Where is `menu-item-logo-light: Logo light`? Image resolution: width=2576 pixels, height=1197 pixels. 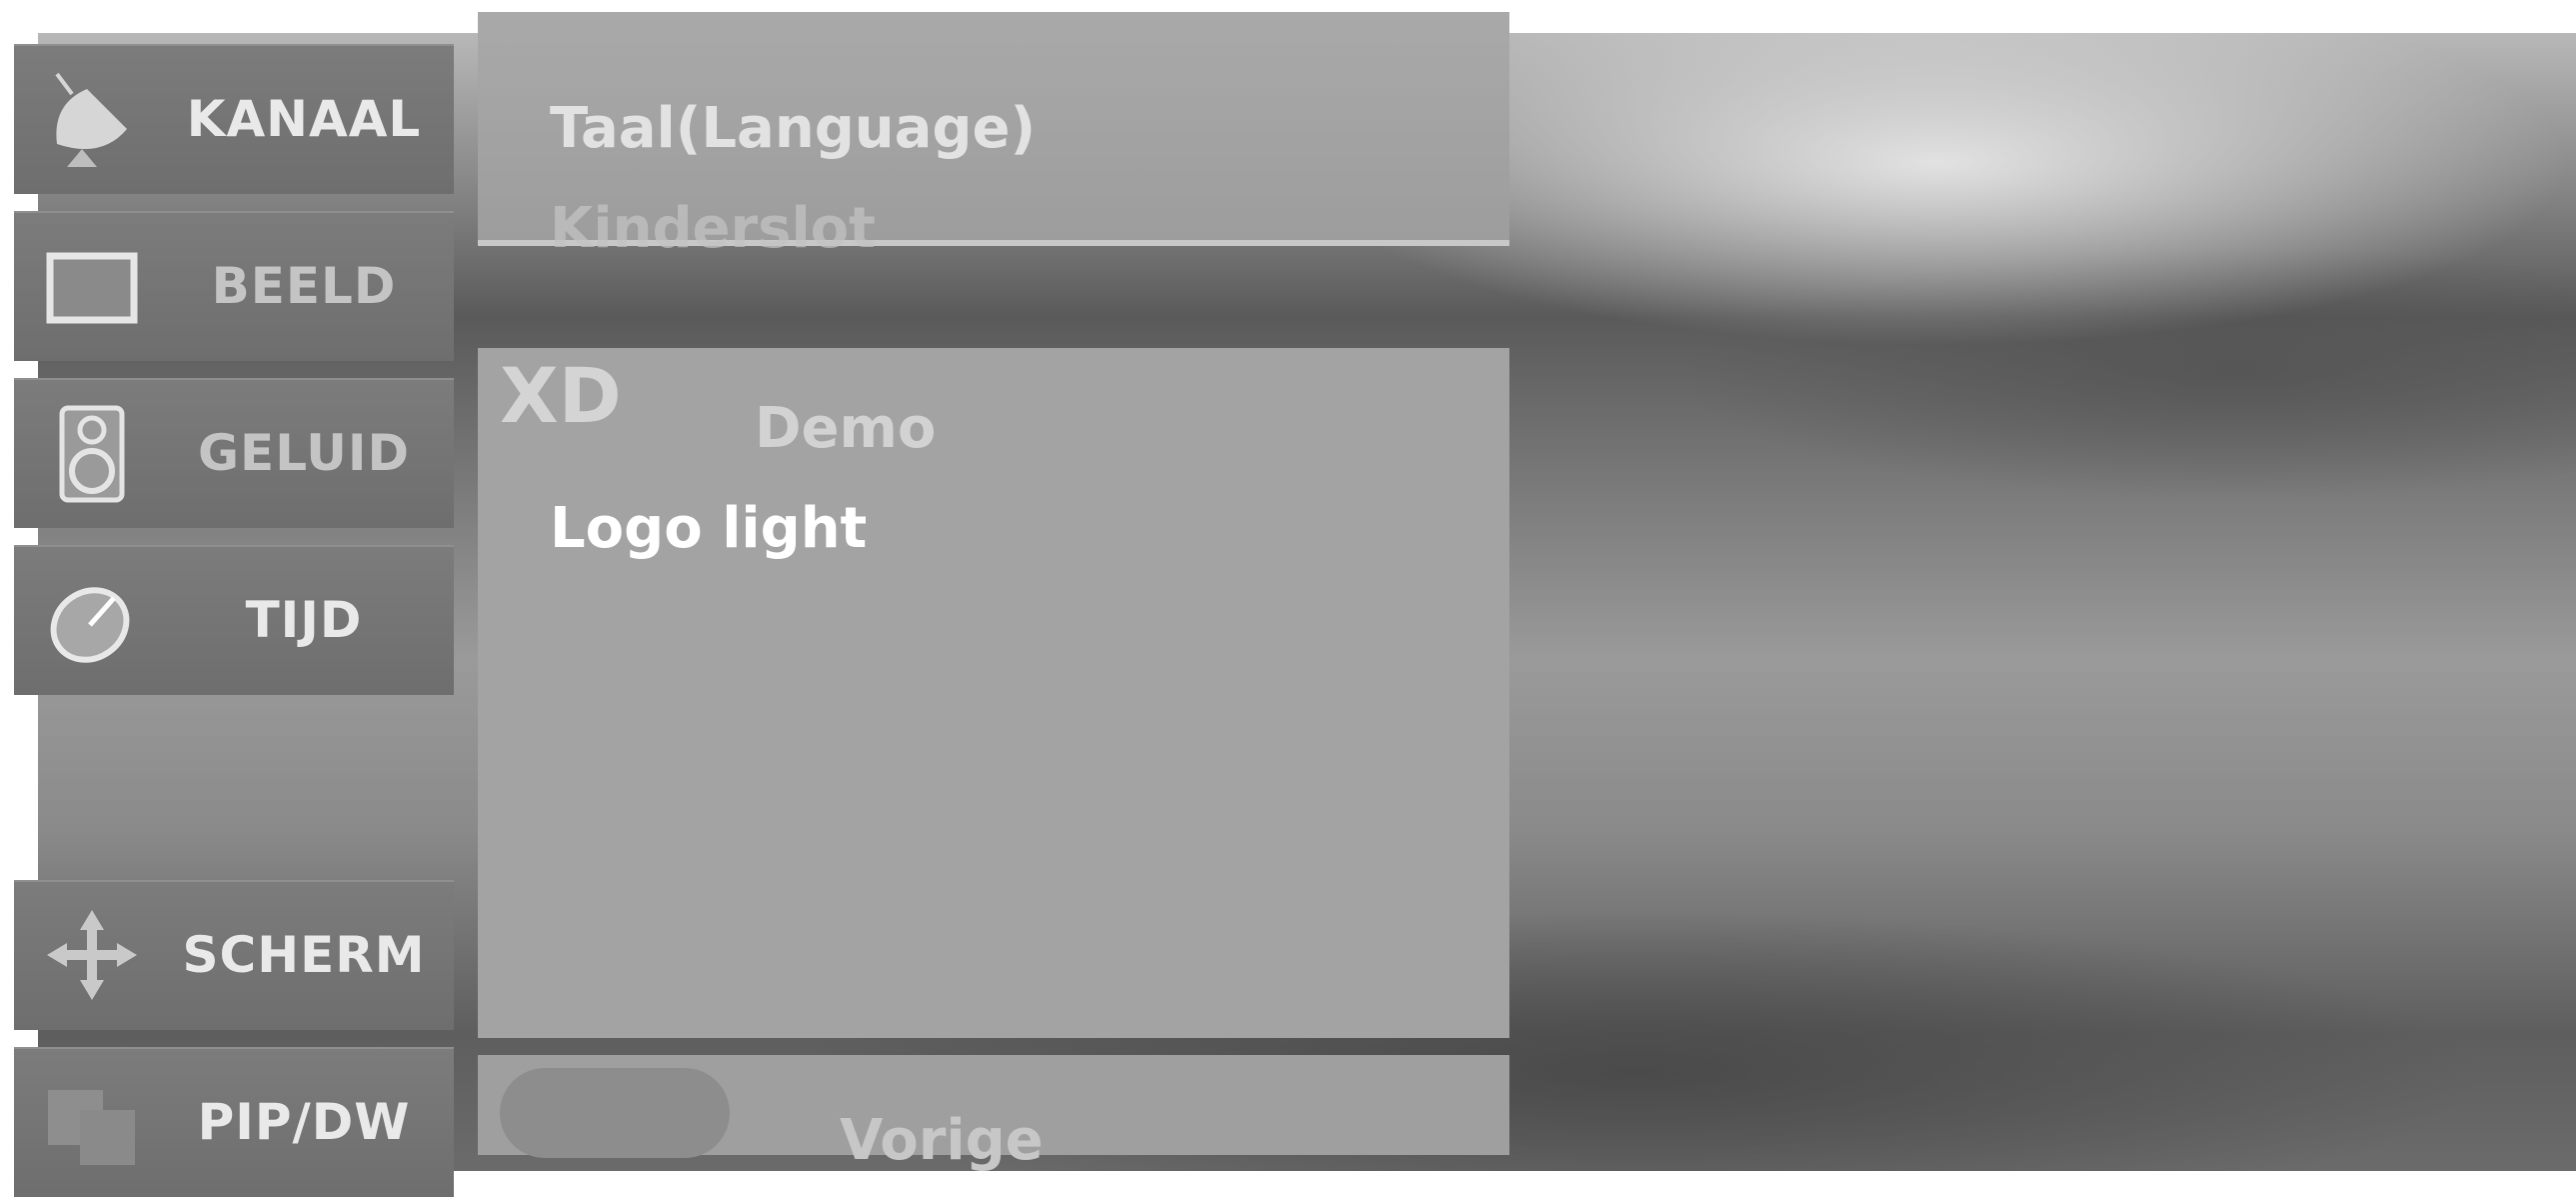 menu-item-logo-light: Logo light is located at coordinates (708, 528).